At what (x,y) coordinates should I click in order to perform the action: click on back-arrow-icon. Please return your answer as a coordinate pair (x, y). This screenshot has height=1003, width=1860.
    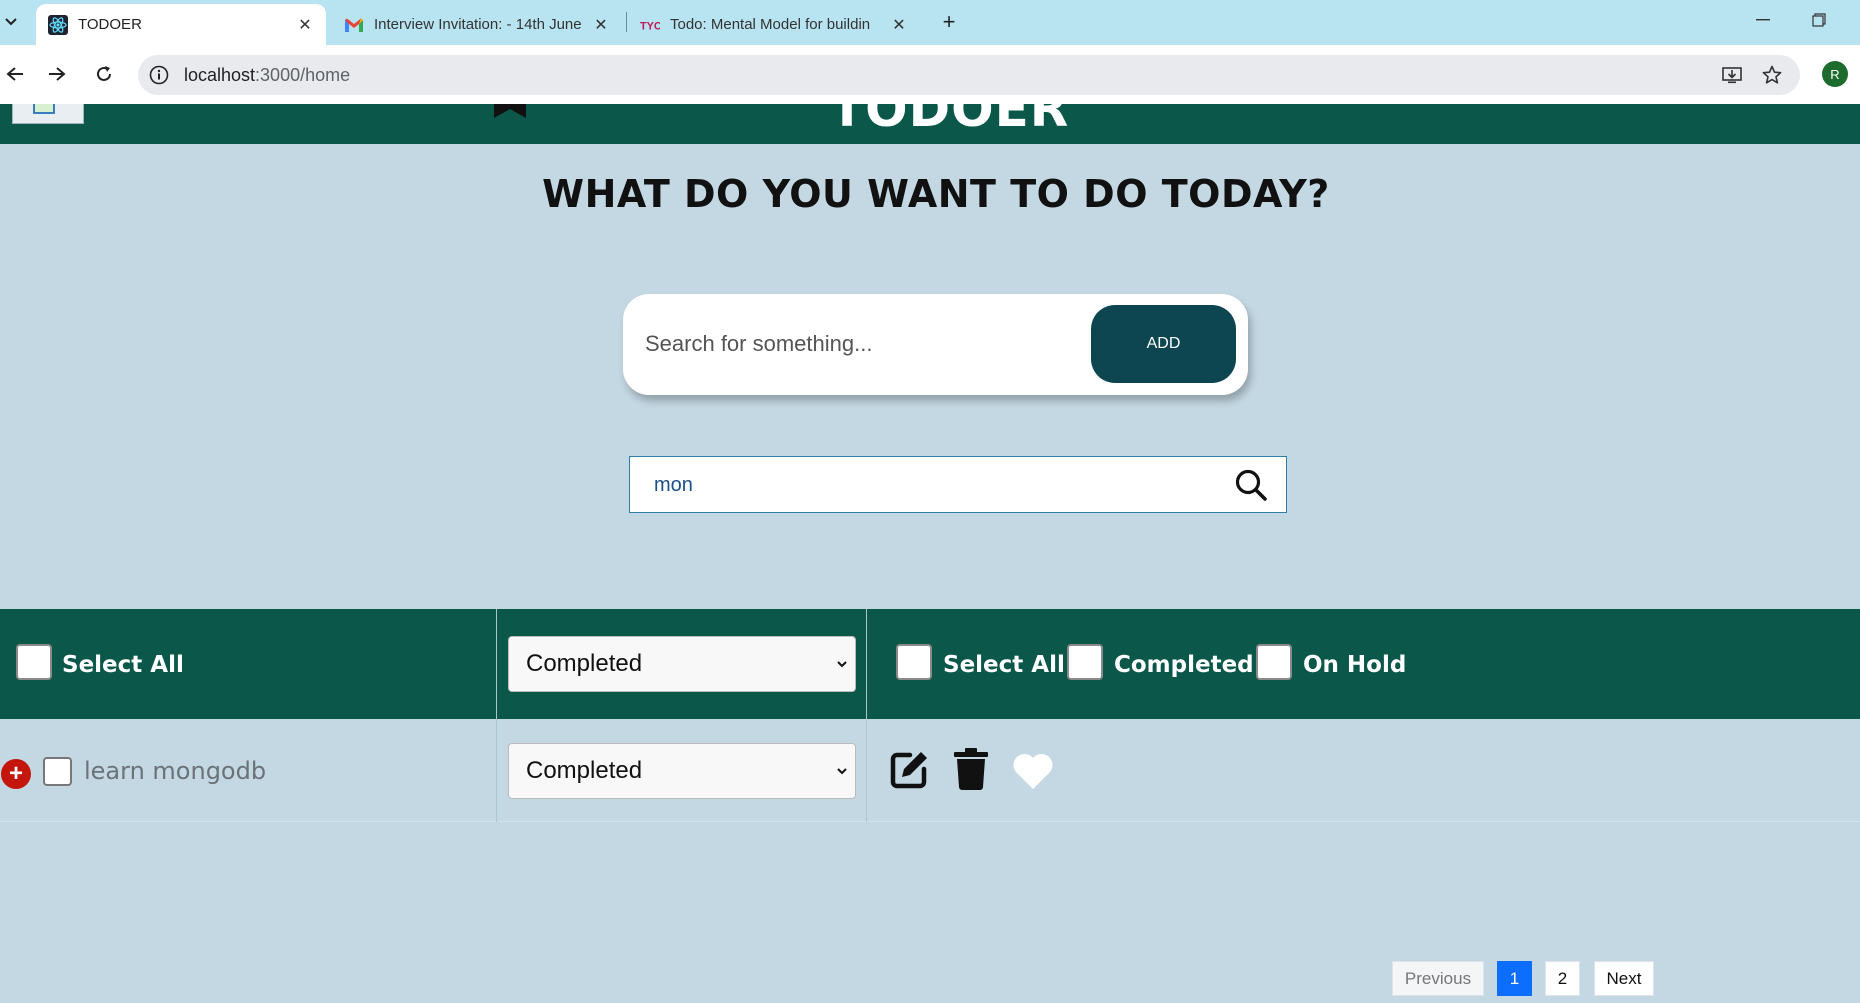
    Looking at the image, I should click on (15, 74).